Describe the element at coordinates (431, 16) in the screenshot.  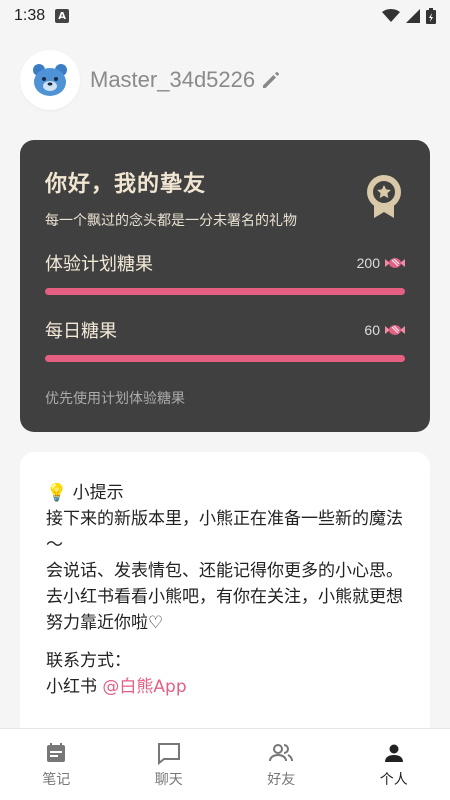
I see `battery-icon` at that location.